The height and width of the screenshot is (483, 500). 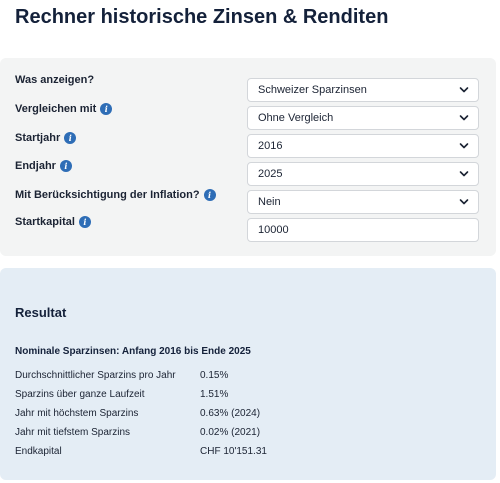 I want to click on result-value: 0.02% (2021), so click(x=230, y=432).